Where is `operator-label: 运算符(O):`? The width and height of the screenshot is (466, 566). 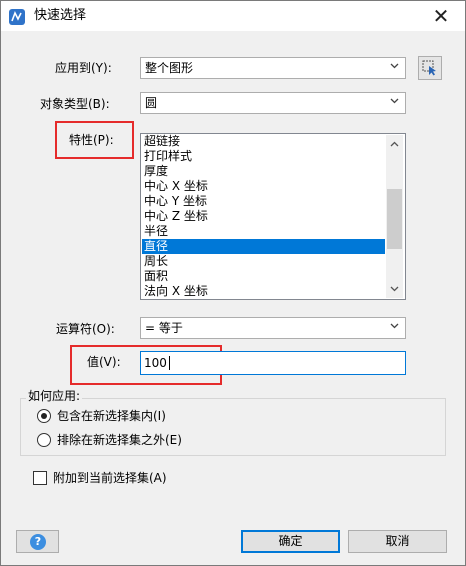
operator-label: 运算符(O): is located at coordinates (85, 329).